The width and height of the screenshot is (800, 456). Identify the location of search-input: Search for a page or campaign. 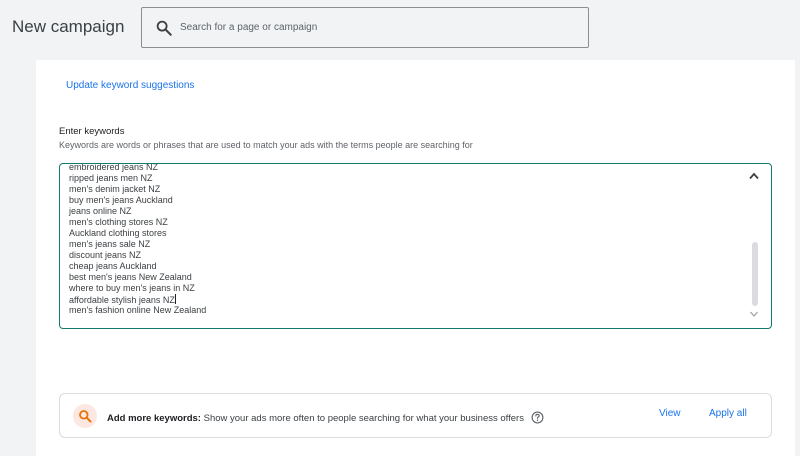
(365, 27).